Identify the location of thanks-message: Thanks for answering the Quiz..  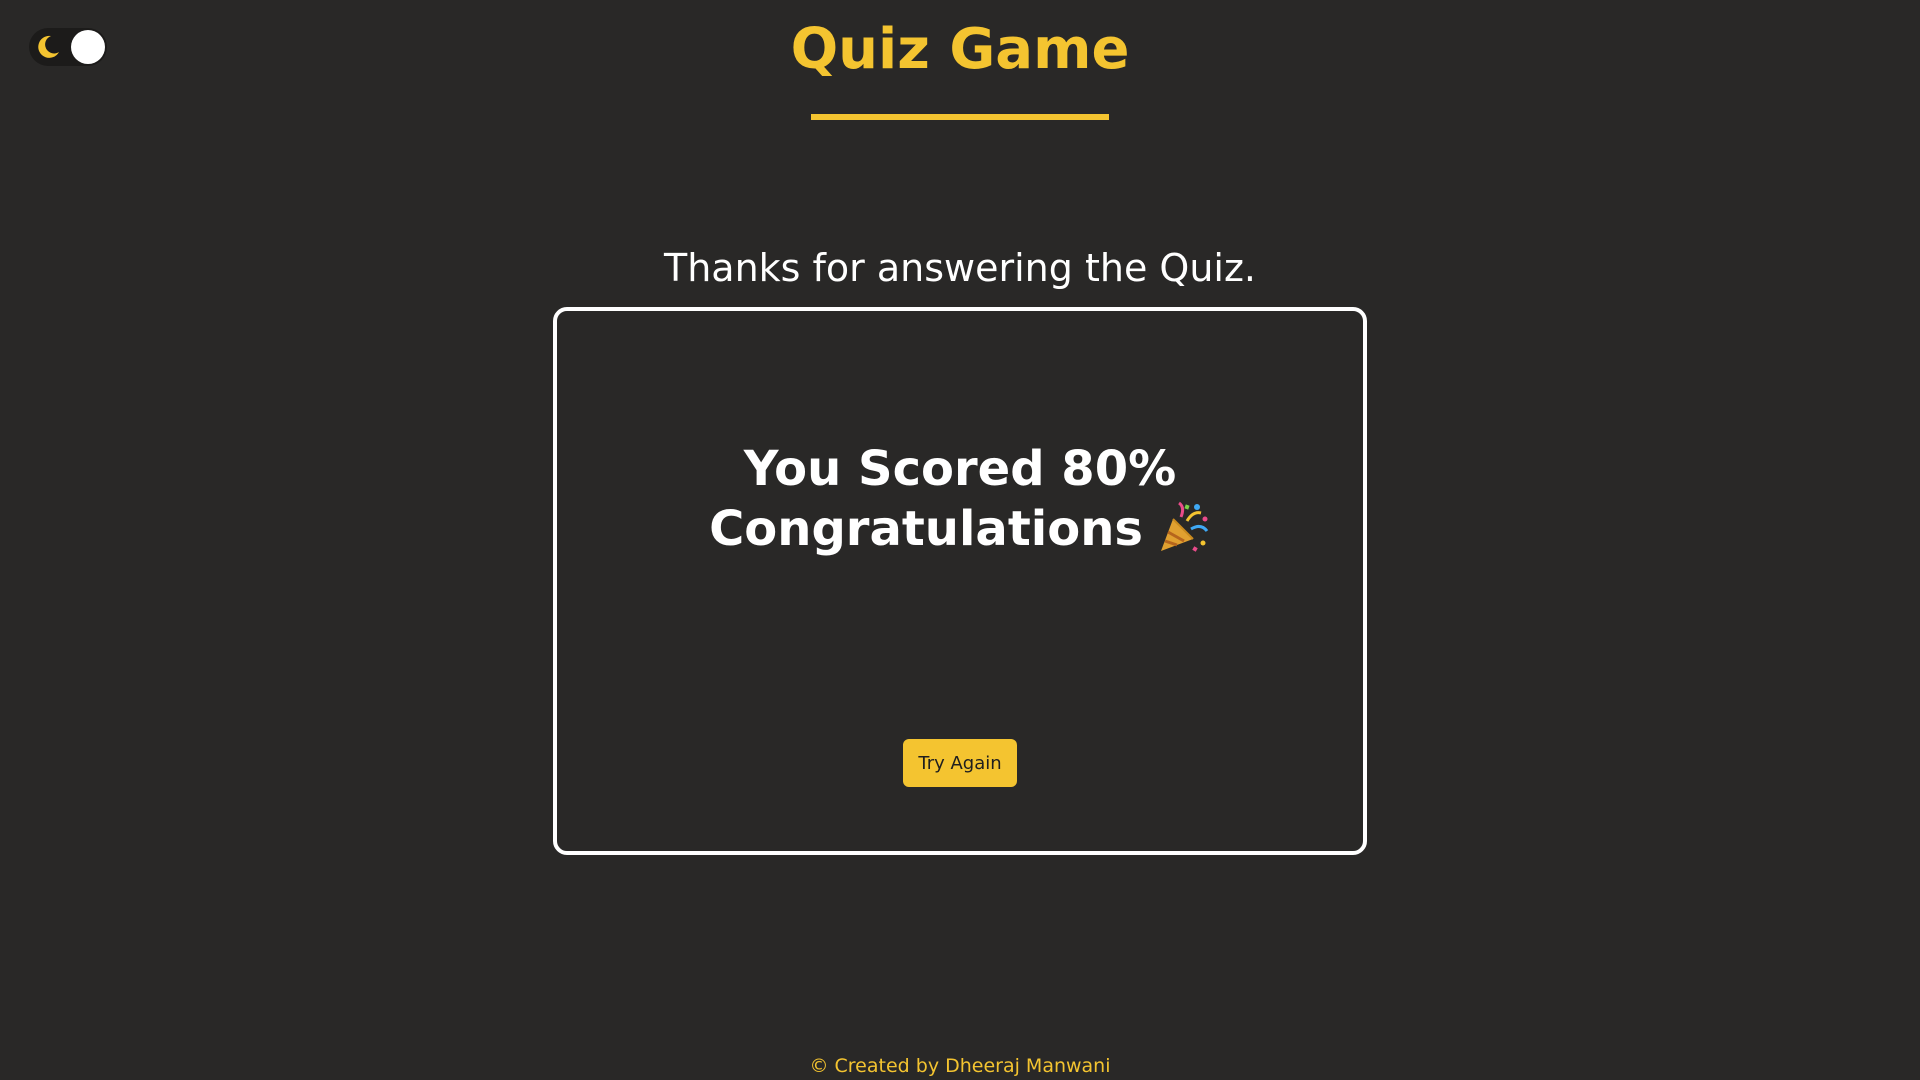
(960, 268).